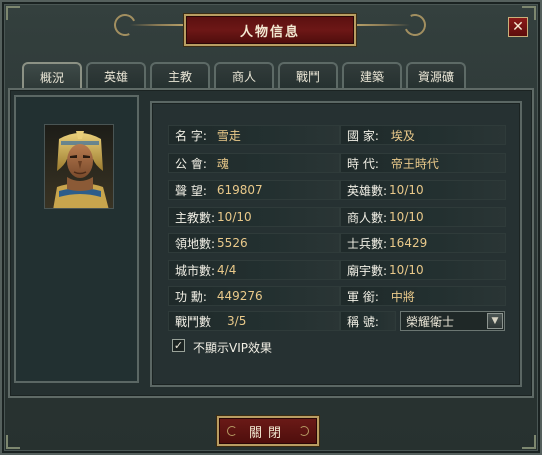  I want to click on country-value: 埃及, so click(402, 135).